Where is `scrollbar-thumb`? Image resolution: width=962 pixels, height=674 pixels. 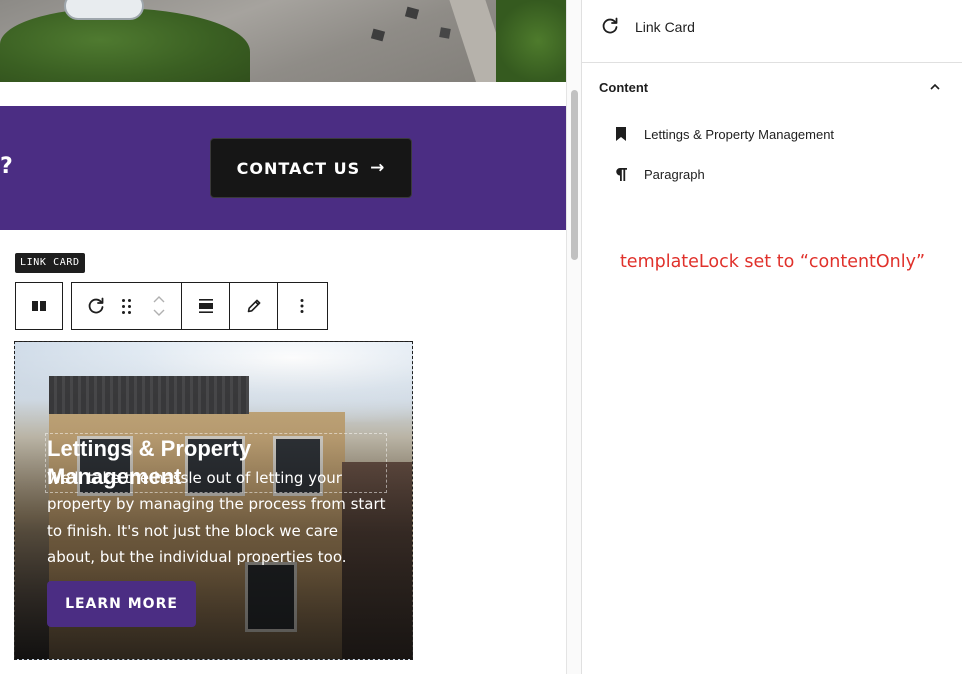 scrollbar-thumb is located at coordinates (574, 175).